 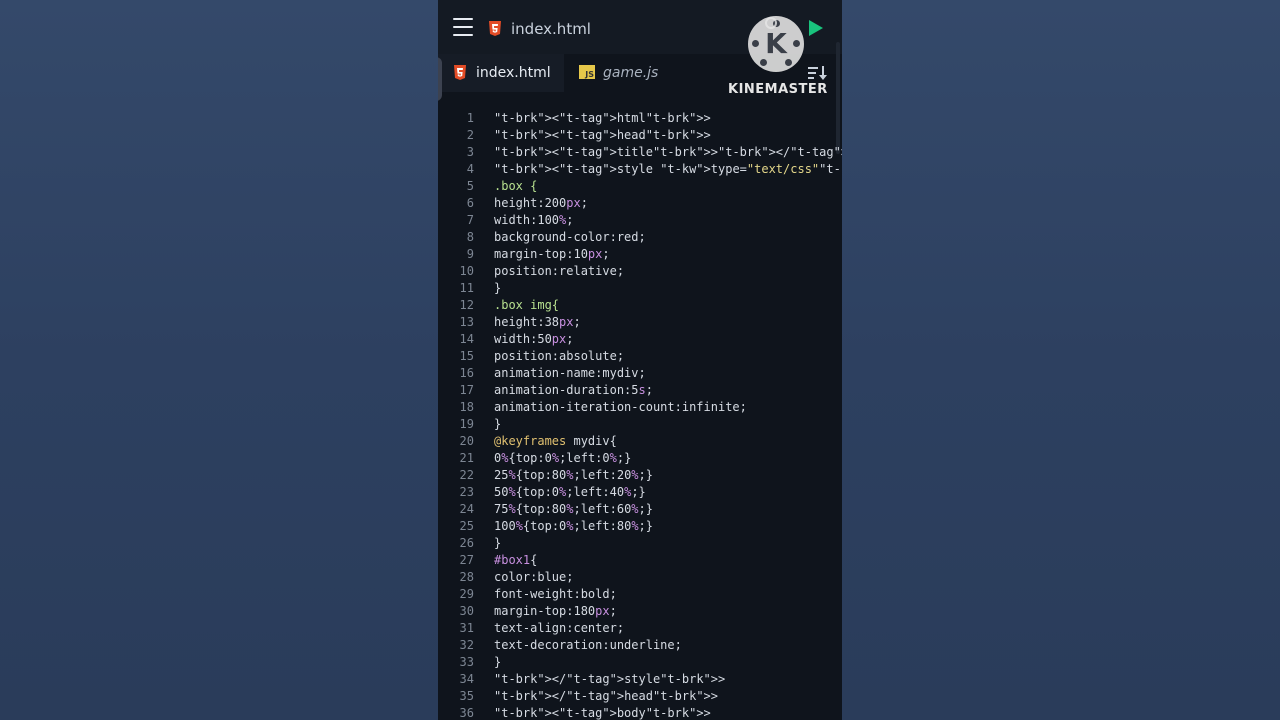 I want to click on tab-scroll-edge, so click(x=440, y=79).